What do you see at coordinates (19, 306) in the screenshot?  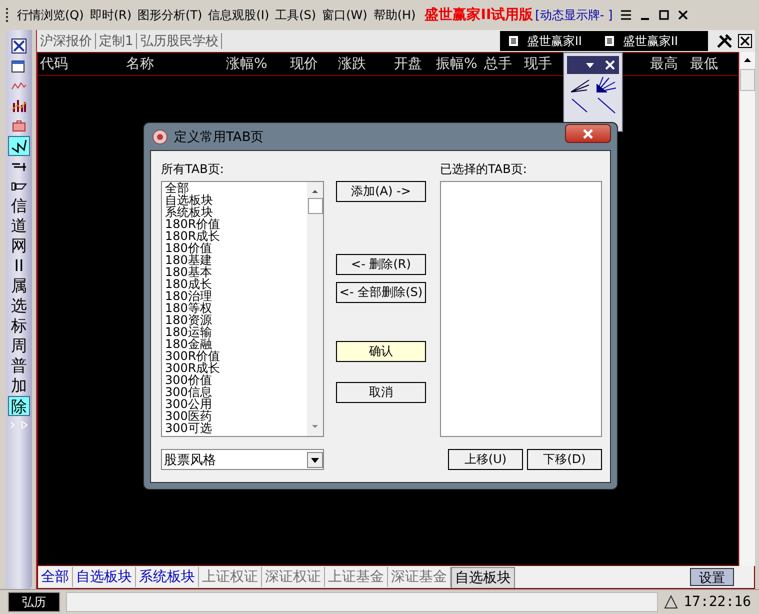 I see `toolbar-button: 选` at bounding box center [19, 306].